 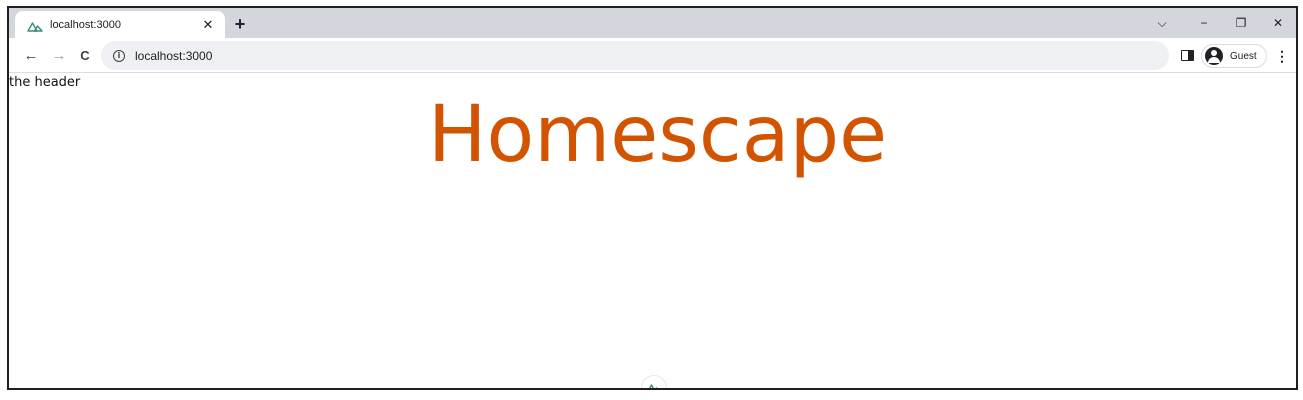 What do you see at coordinates (35, 25) in the screenshot?
I see `nuxt-icon` at bounding box center [35, 25].